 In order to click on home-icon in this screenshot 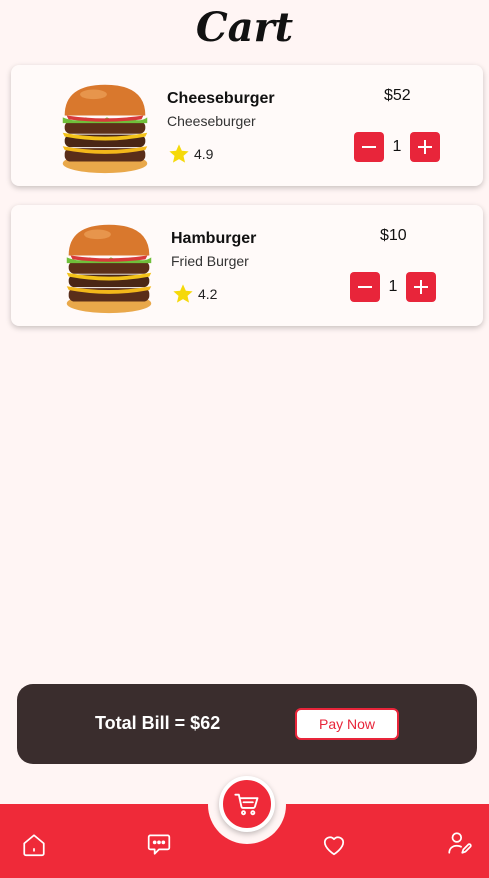, I will do `click(34, 845)`.